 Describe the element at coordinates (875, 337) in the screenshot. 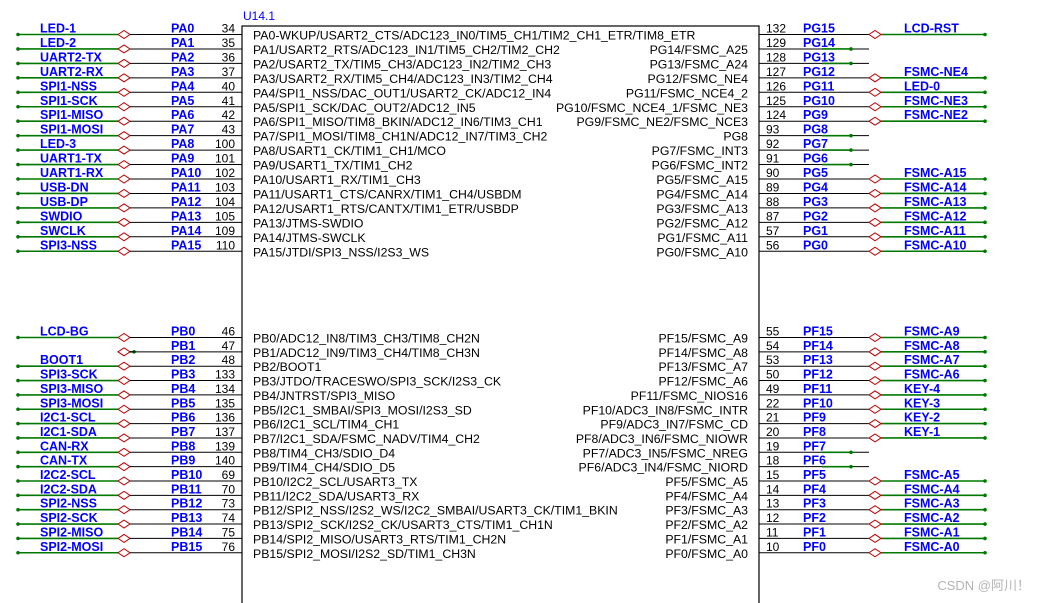

I see `port-marker-pf15` at that location.